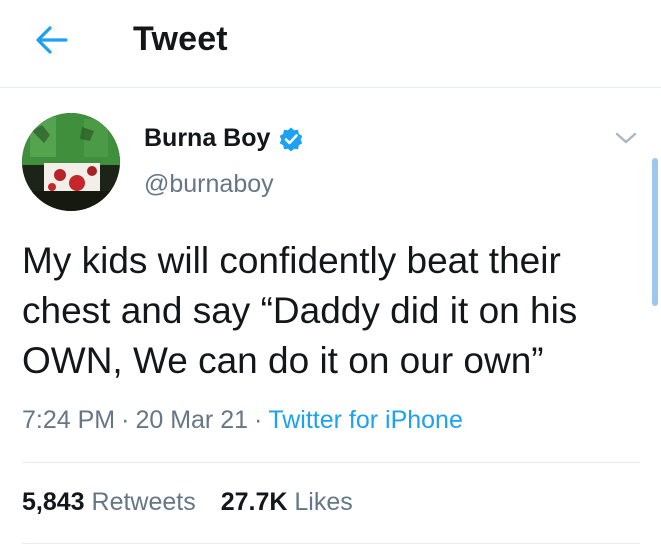  What do you see at coordinates (191, 420) in the screenshot?
I see `tweet-date: 20 Mar 21` at bounding box center [191, 420].